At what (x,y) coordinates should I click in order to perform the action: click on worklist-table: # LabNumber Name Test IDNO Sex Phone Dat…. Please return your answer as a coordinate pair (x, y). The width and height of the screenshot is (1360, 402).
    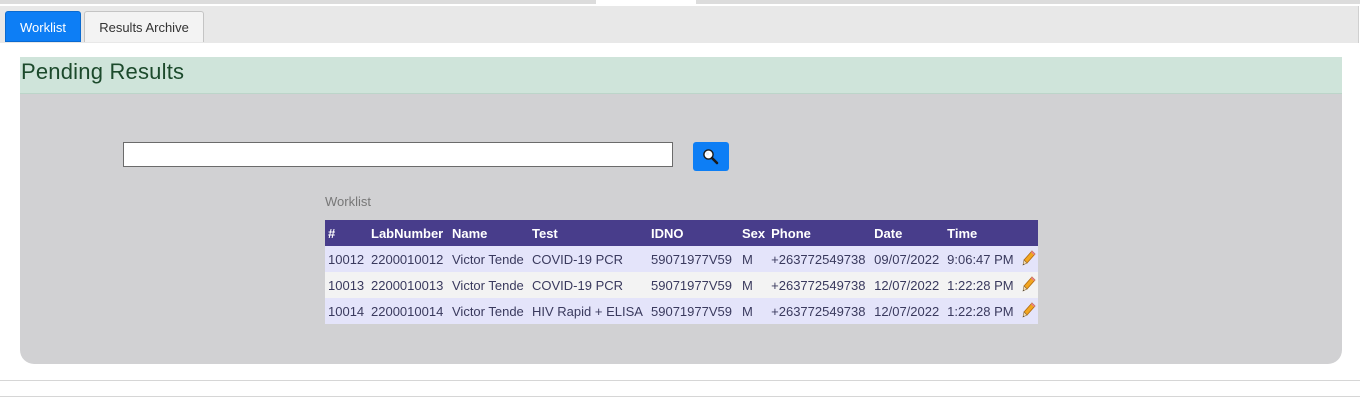
    Looking at the image, I should click on (682, 272).